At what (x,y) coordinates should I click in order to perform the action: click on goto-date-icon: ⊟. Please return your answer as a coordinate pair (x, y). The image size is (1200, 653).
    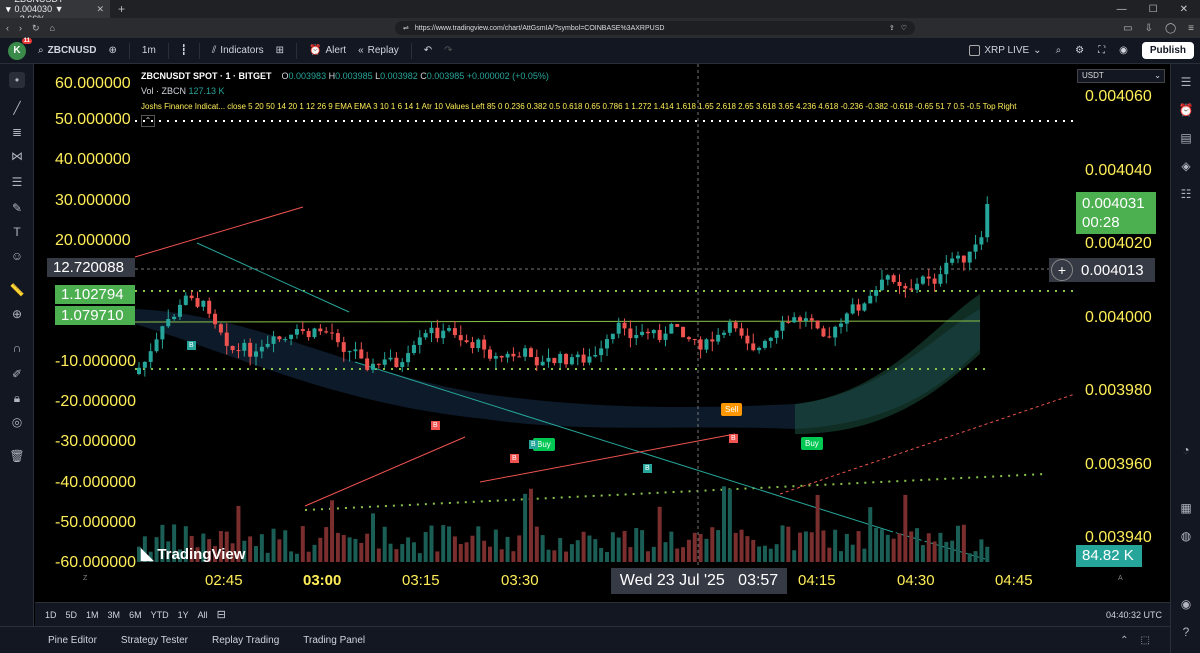
    Looking at the image, I should click on (221, 614).